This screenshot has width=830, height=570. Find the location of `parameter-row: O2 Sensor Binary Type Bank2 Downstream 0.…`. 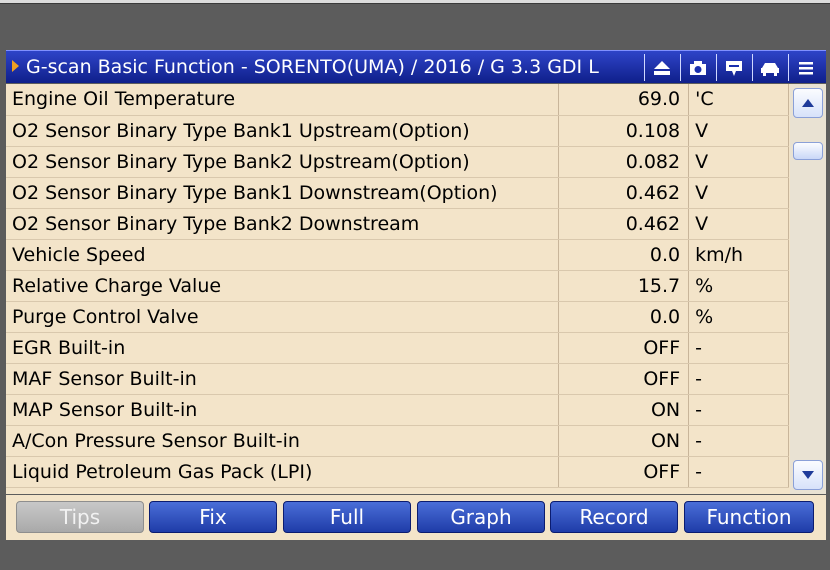

parameter-row: O2 Sensor Binary Type Bank2 Downstream 0.… is located at coordinates (397, 224).